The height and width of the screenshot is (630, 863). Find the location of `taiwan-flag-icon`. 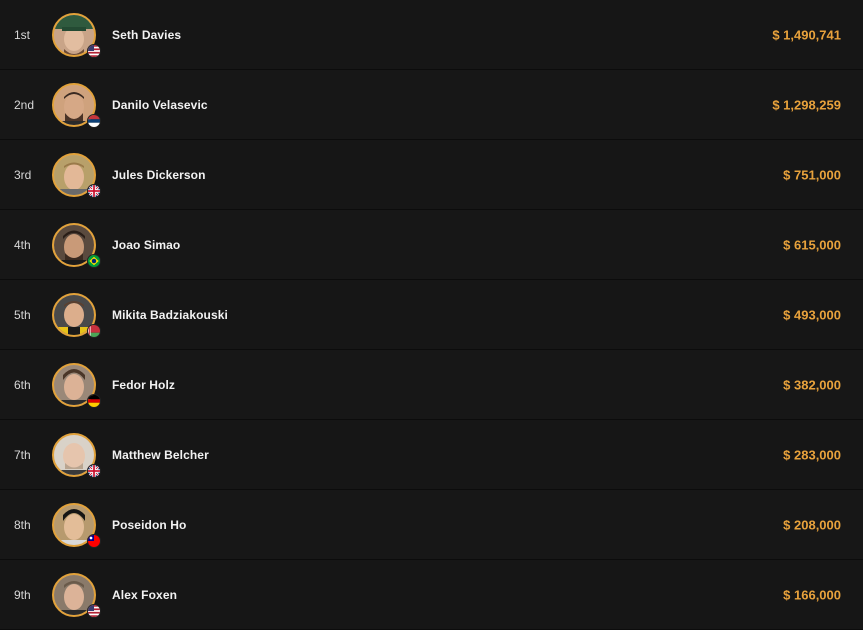

taiwan-flag-icon is located at coordinates (94, 540).